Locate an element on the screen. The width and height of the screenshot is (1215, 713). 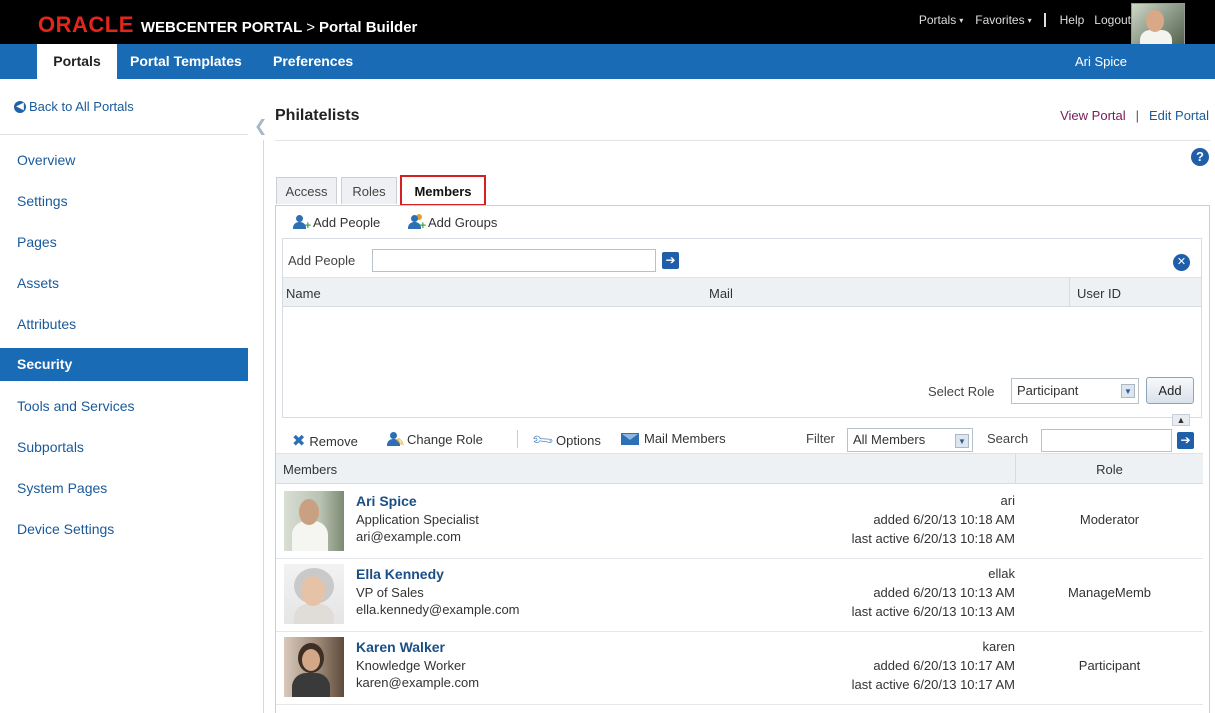
add-people-button: + Add People is located at coordinates (336, 223).